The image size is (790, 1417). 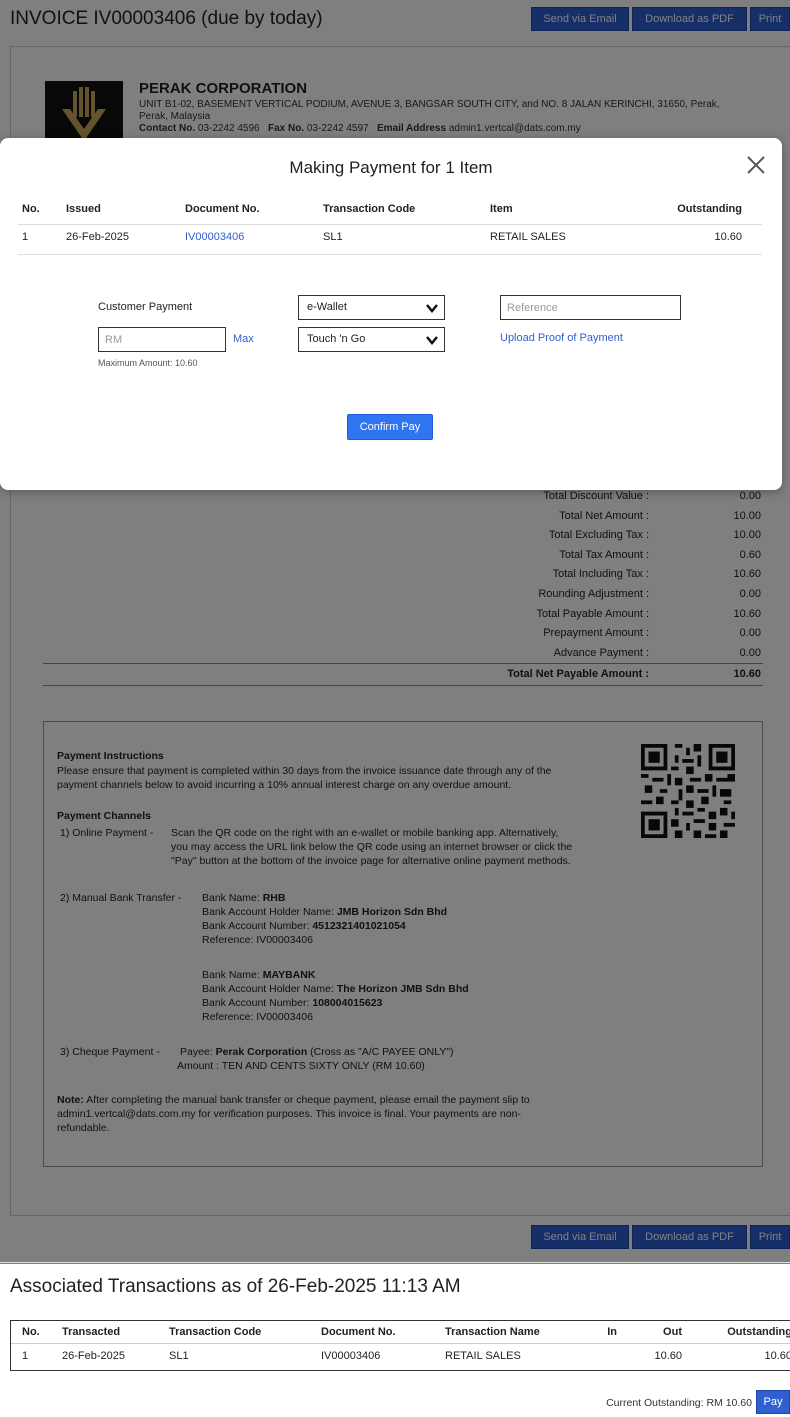 What do you see at coordinates (162, 339) in the screenshot?
I see `amount-input` at bounding box center [162, 339].